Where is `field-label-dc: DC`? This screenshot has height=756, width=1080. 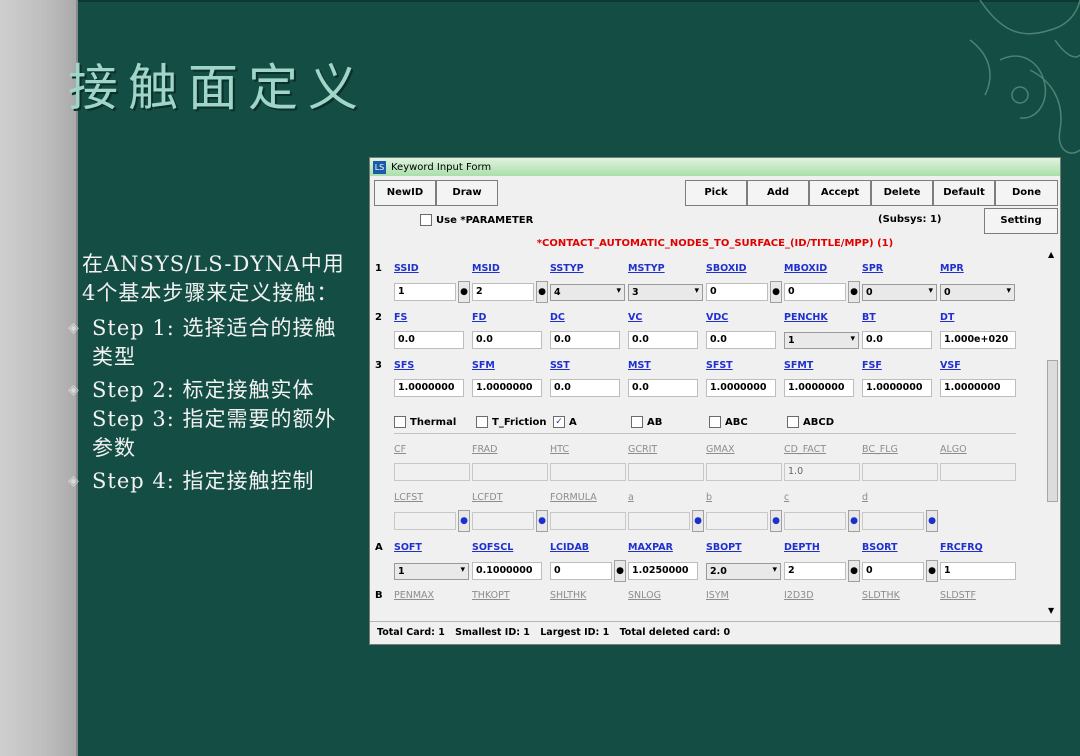
field-label-dc: DC is located at coordinates (586, 317).